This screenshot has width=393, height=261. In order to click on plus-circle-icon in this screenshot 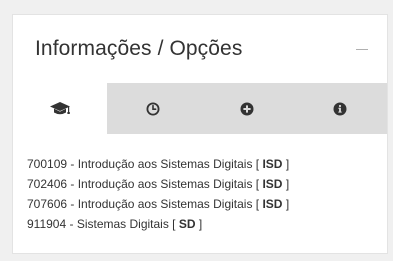, I will do `click(247, 108)`.